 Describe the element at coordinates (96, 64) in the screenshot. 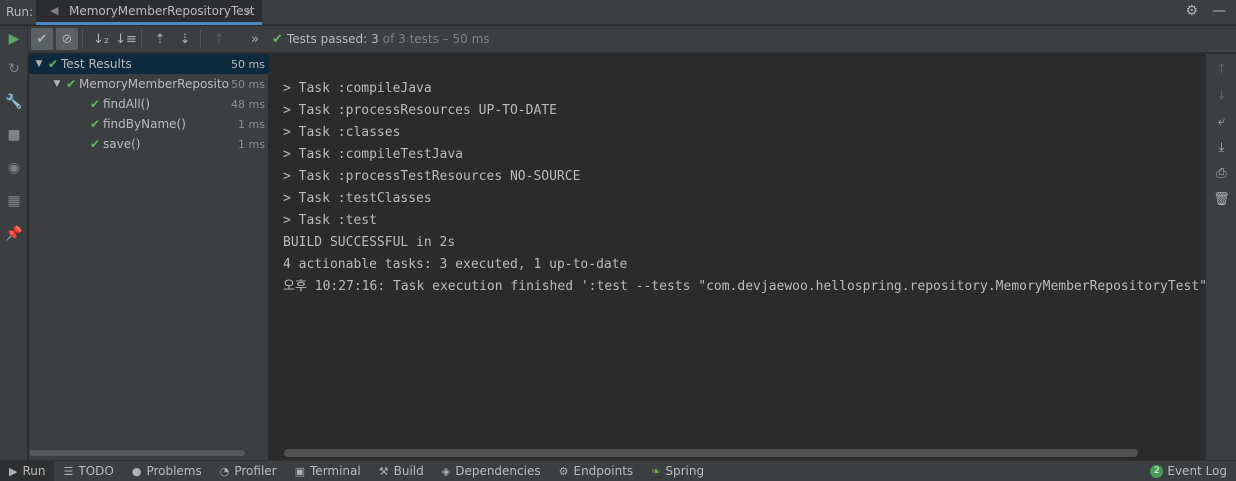

I see `tree-row-name: Test Results` at that location.